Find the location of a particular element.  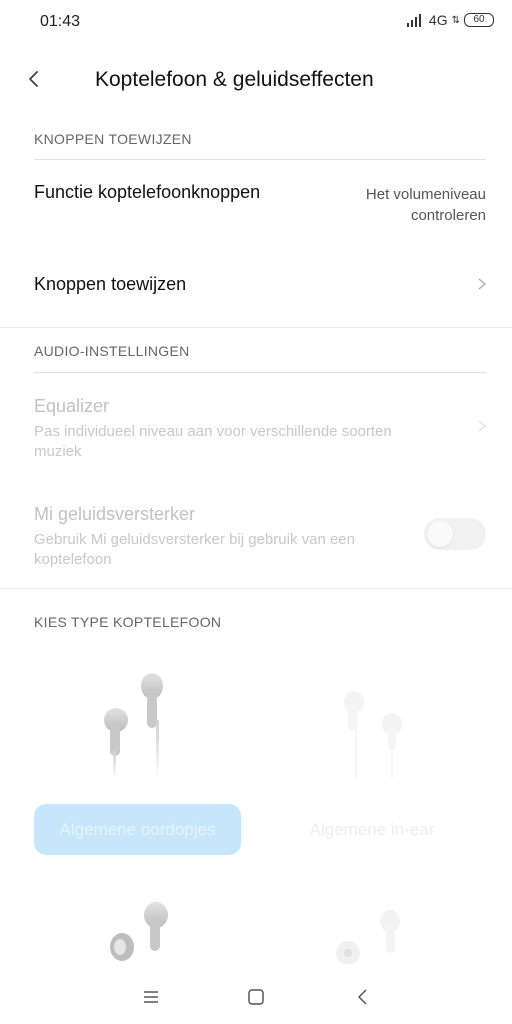

battery-level: 60 is located at coordinates (479, 19).